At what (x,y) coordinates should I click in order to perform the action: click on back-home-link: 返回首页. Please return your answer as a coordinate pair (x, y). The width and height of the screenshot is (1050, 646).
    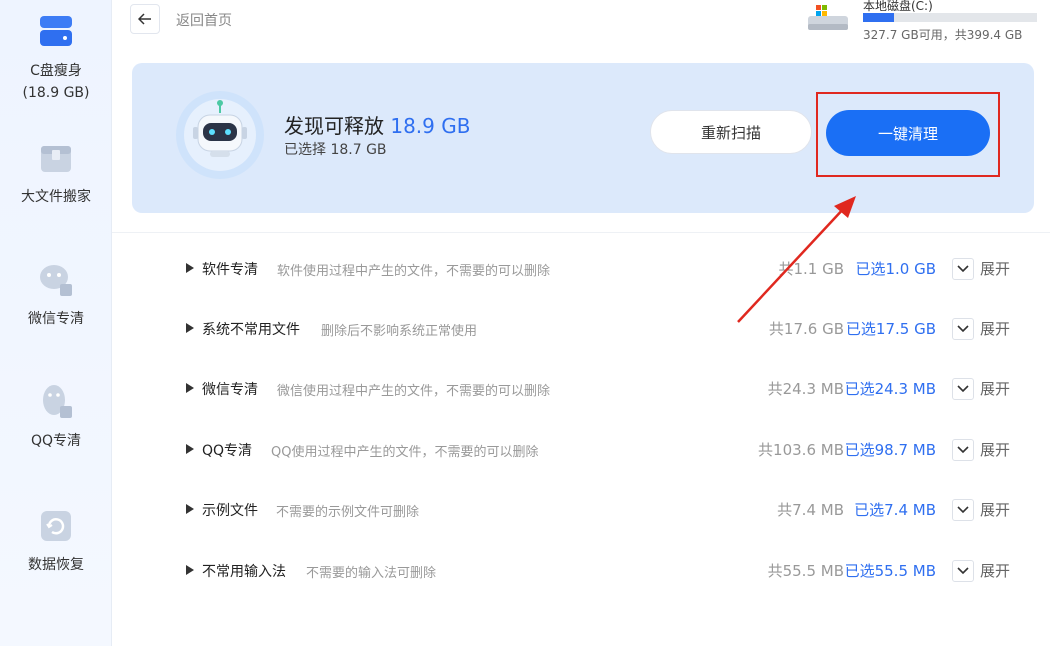
    Looking at the image, I should click on (204, 20).